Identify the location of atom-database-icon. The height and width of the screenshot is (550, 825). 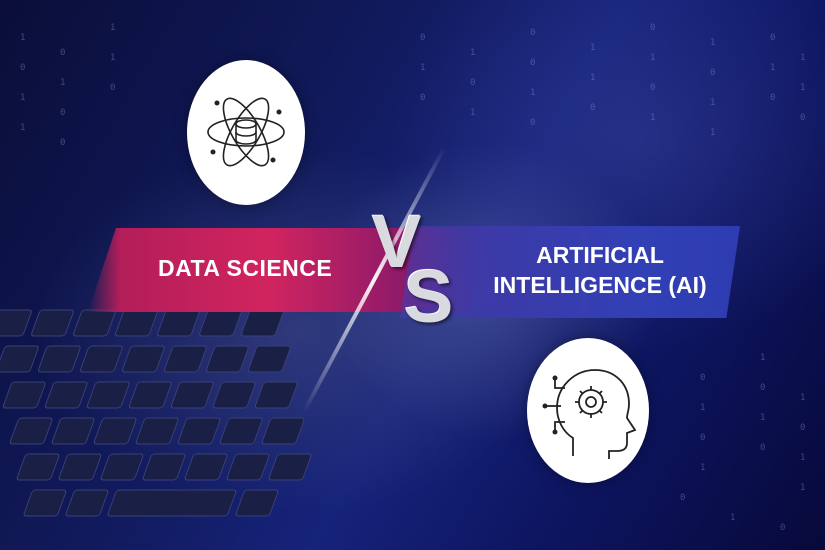
(246, 132).